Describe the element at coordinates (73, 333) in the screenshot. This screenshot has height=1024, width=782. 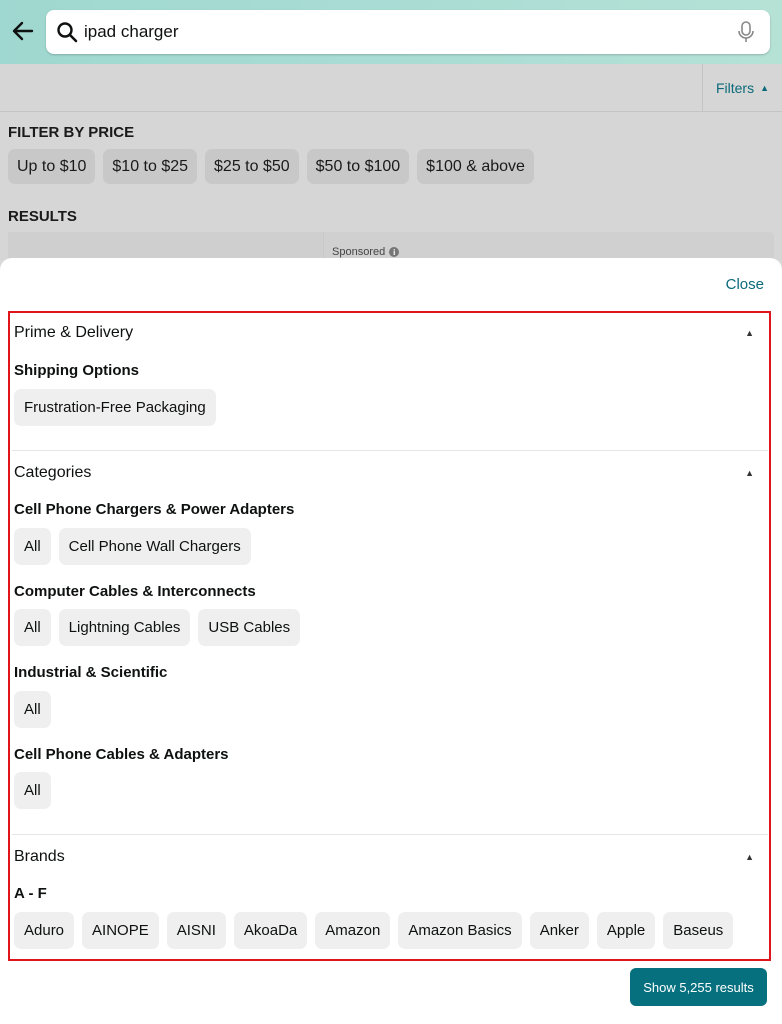
I see `section-prime-delivery: Prime & Delivery` at that location.